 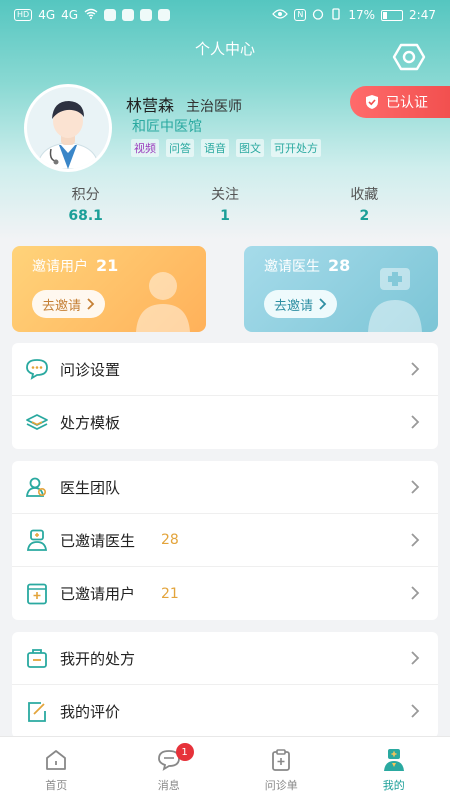 What do you see at coordinates (91, 15) in the screenshot?
I see `wifi-icon` at bounding box center [91, 15].